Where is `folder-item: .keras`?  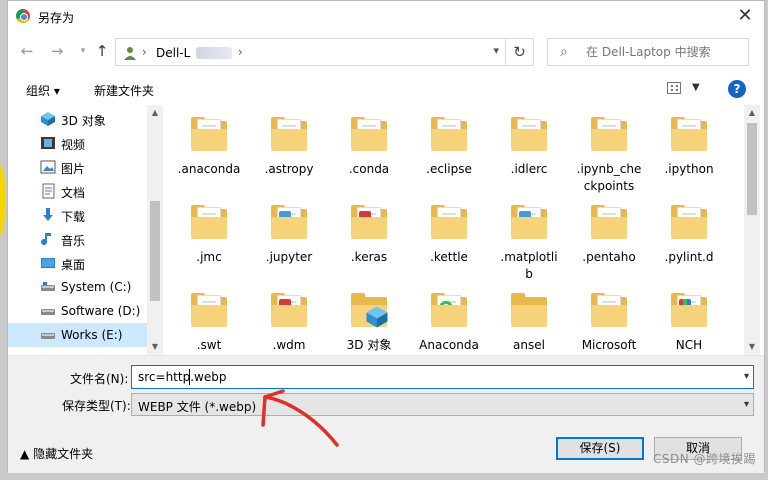
folder-item: .keras is located at coordinates (369, 237).